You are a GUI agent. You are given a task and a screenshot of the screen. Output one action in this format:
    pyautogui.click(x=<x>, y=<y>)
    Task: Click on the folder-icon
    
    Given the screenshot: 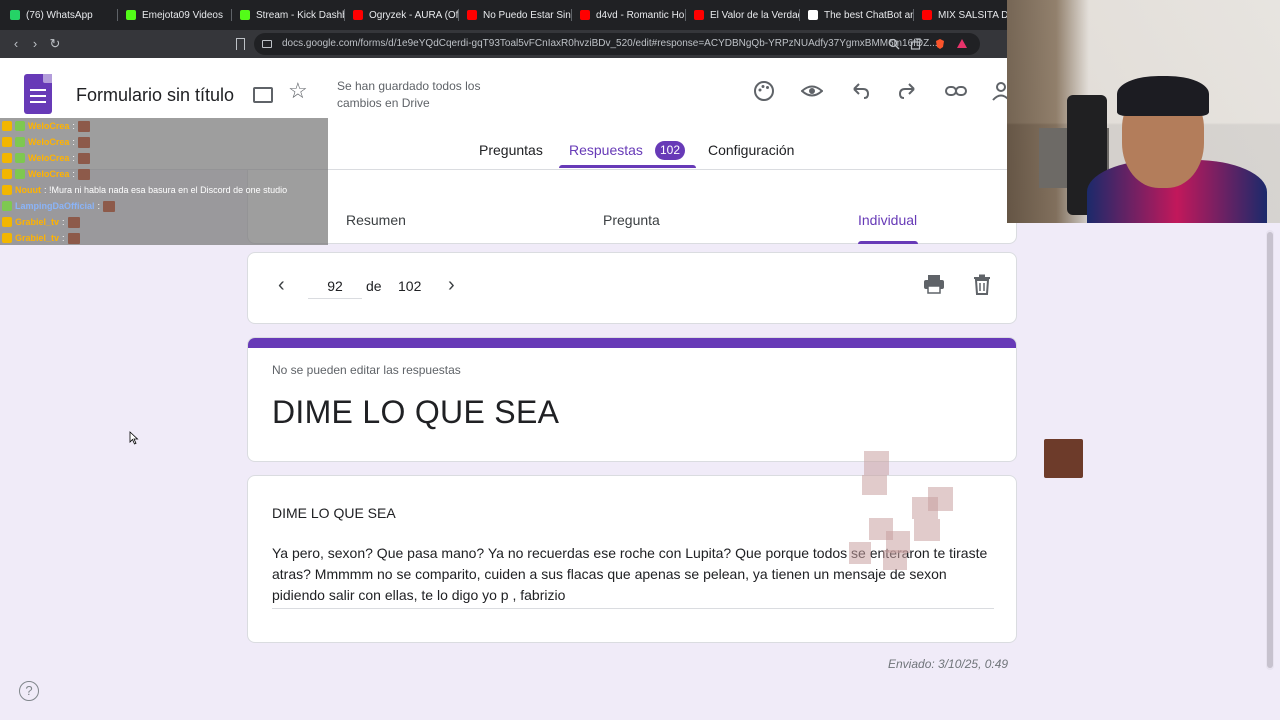 What is the action you would take?
    pyautogui.click(x=263, y=95)
    